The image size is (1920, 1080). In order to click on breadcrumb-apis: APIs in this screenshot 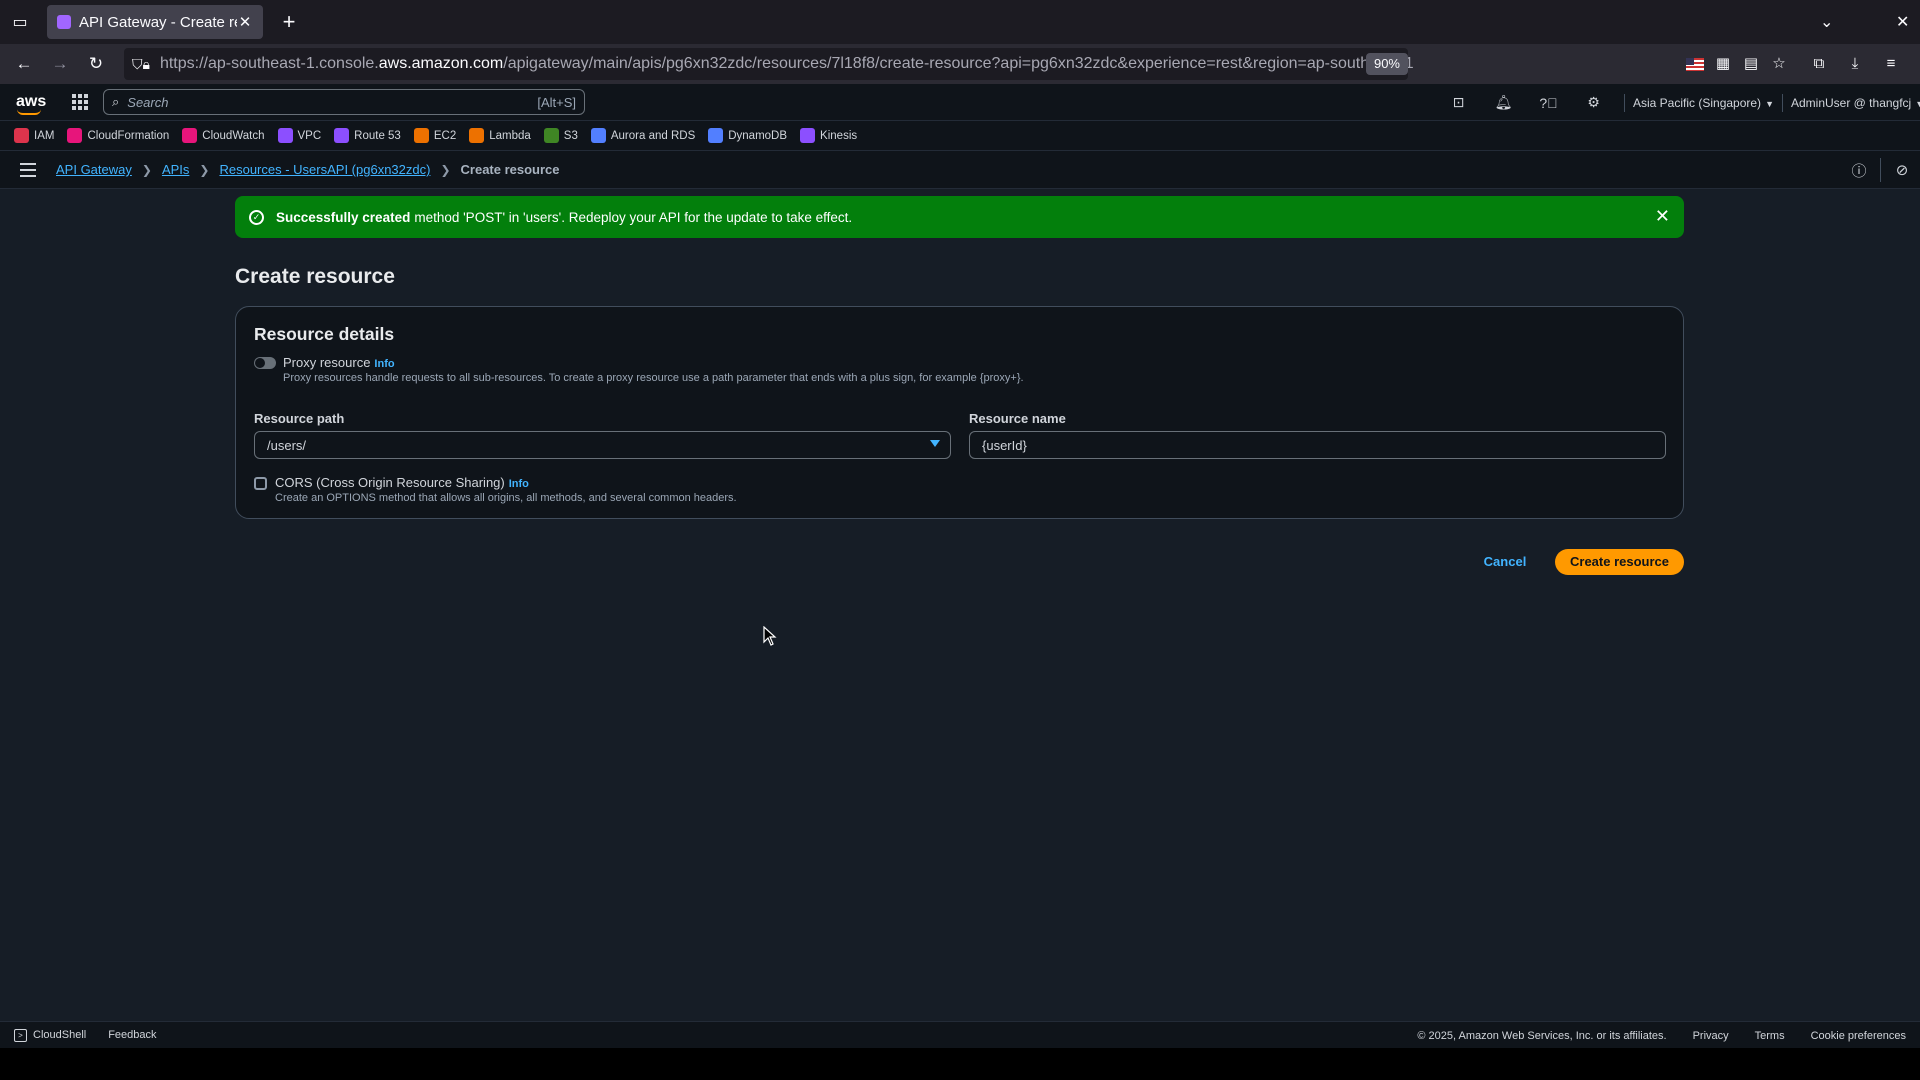, I will do `click(175, 169)`.